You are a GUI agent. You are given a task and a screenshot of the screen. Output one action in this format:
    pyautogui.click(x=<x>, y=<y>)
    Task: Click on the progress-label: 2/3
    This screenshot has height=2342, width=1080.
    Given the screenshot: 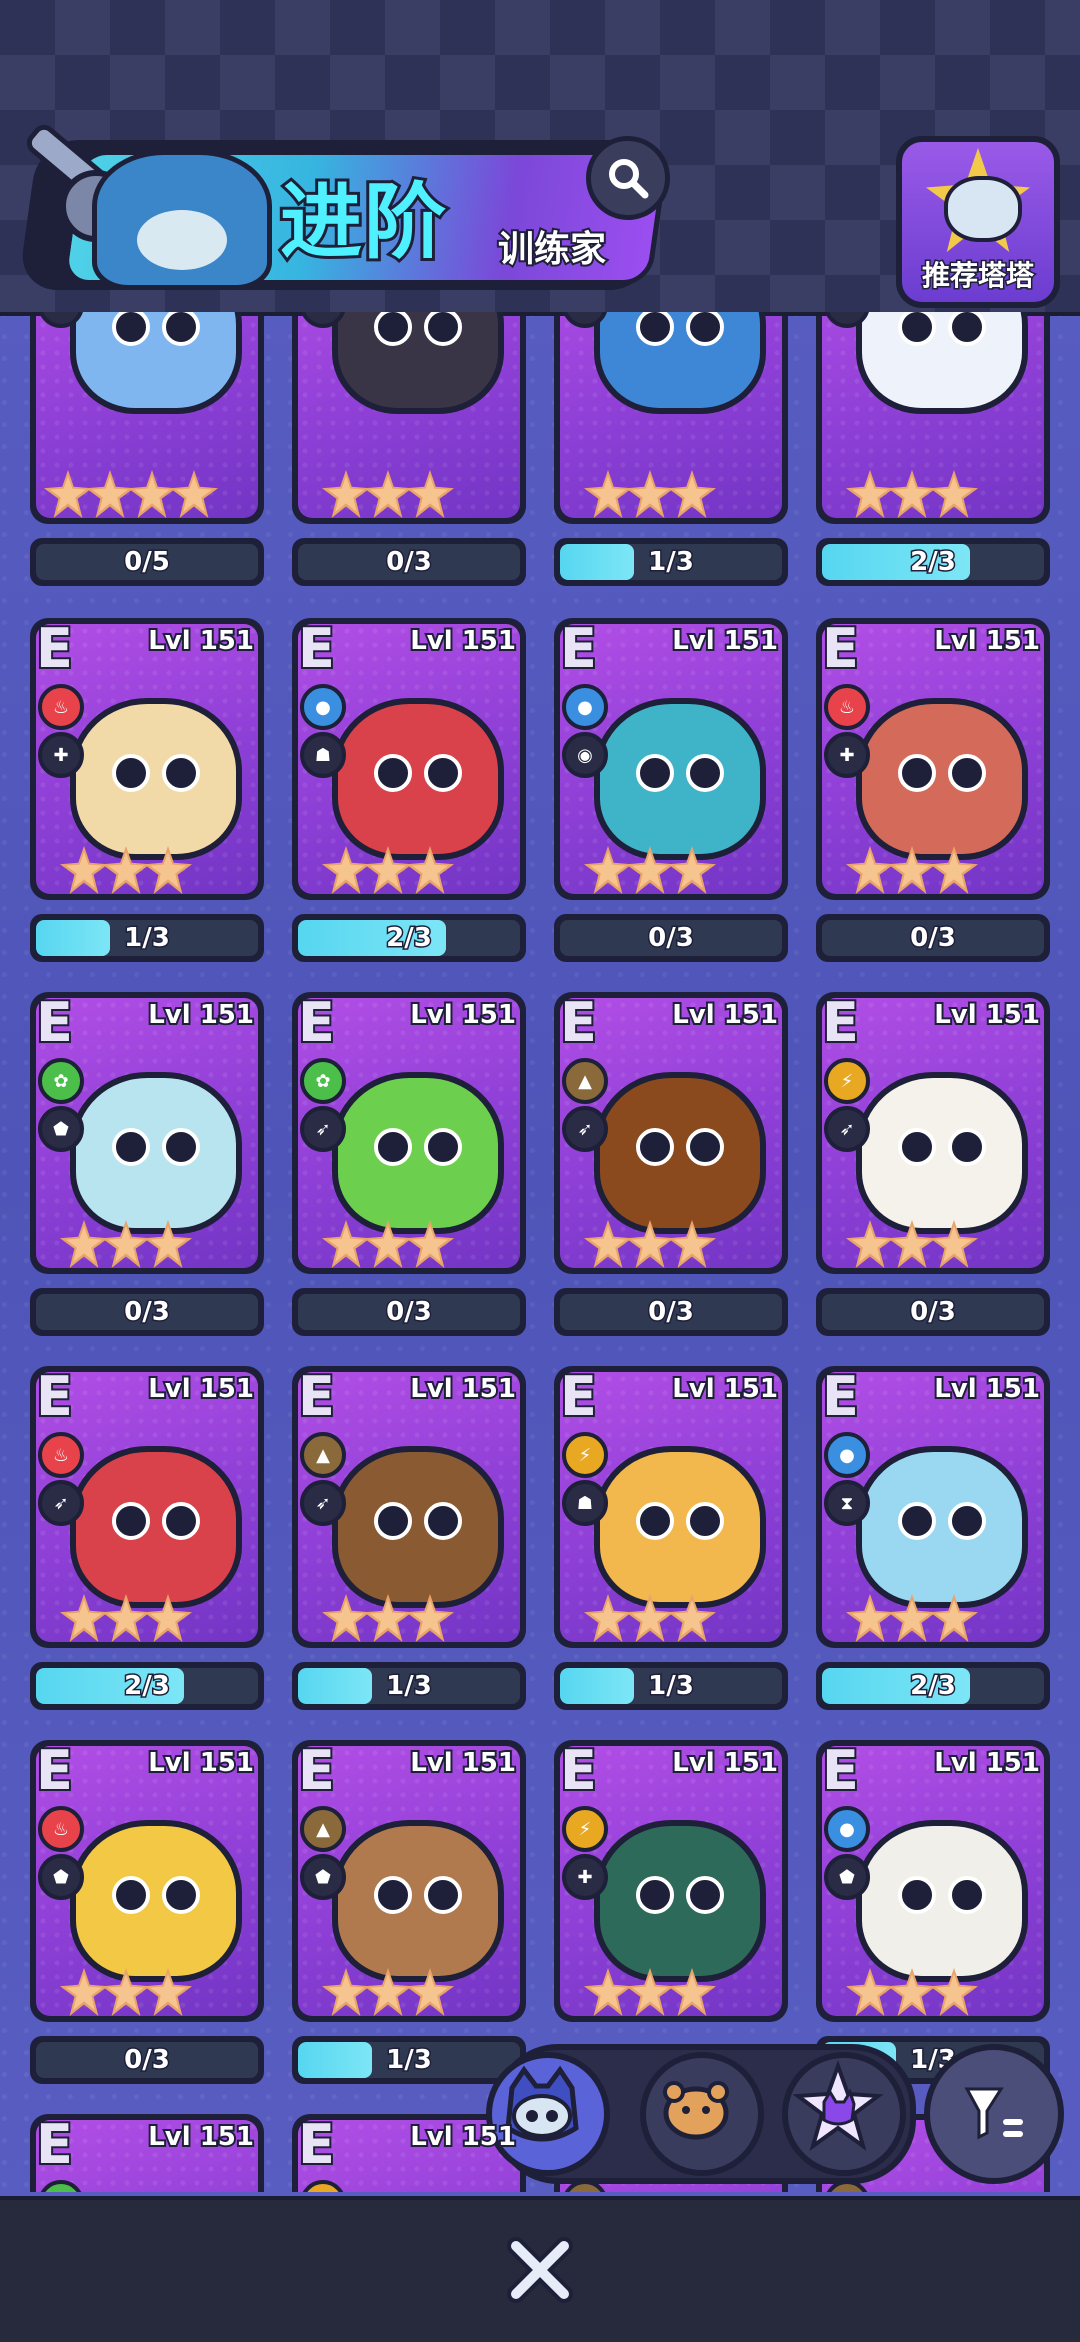 What is the action you would take?
    pyautogui.click(x=409, y=938)
    